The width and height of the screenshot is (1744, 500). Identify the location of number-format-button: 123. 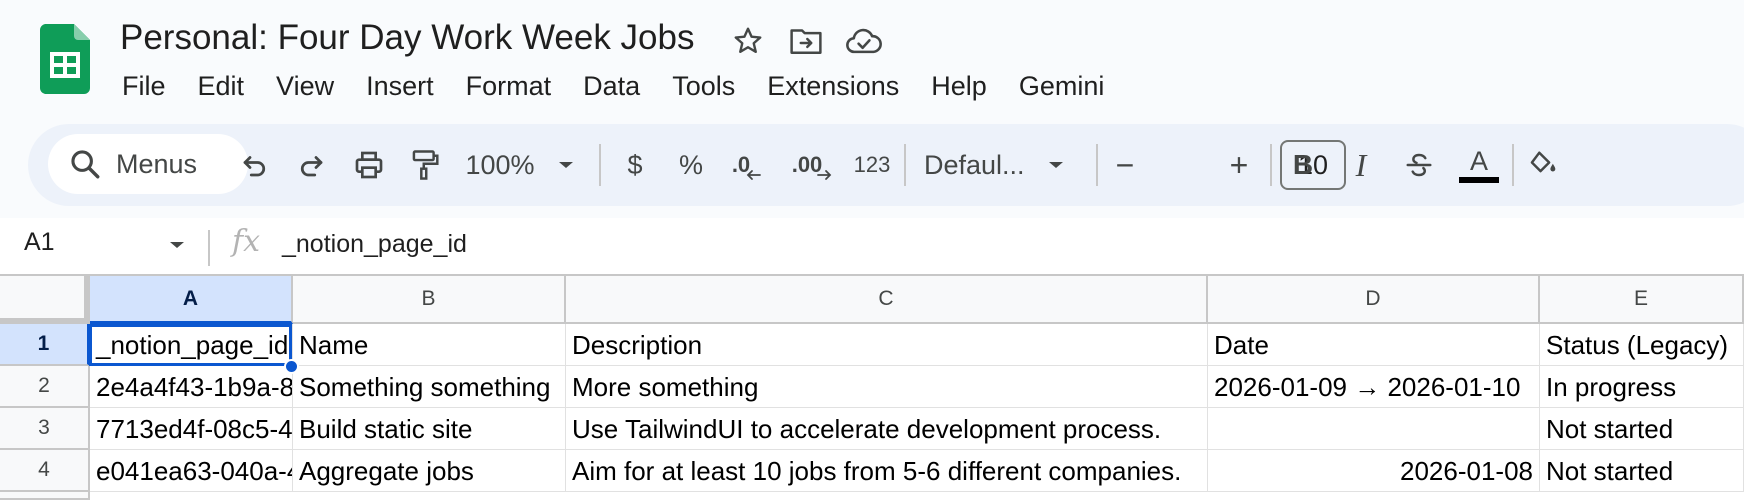
(872, 165).